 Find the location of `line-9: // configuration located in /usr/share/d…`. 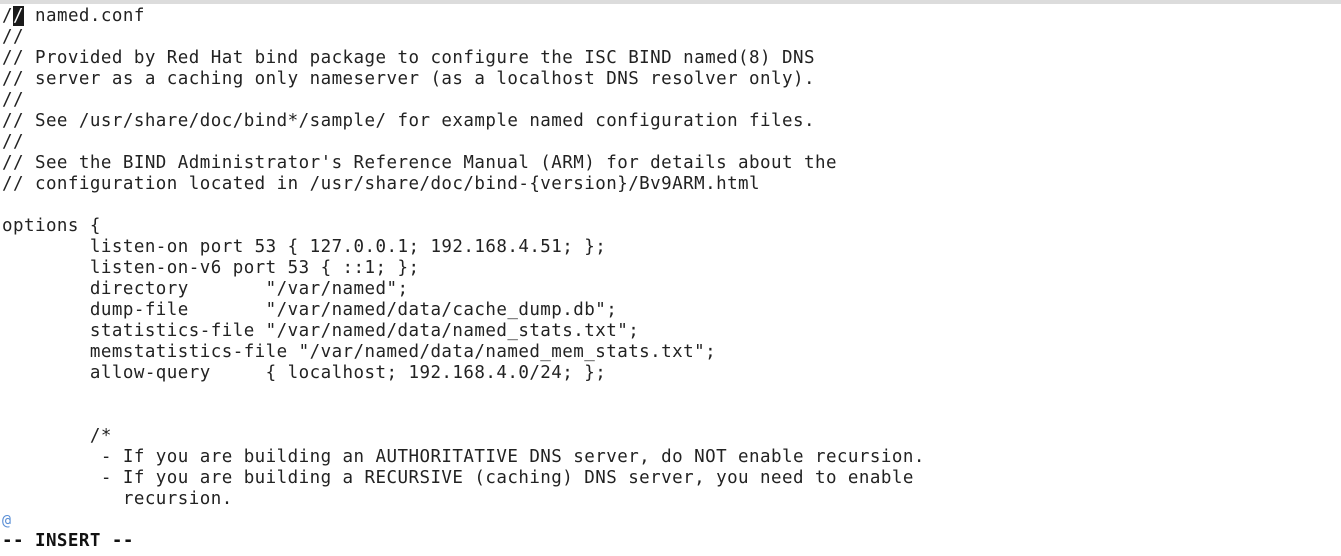

line-9: // configuration located in /usr/share/d… is located at coordinates (669, 184).